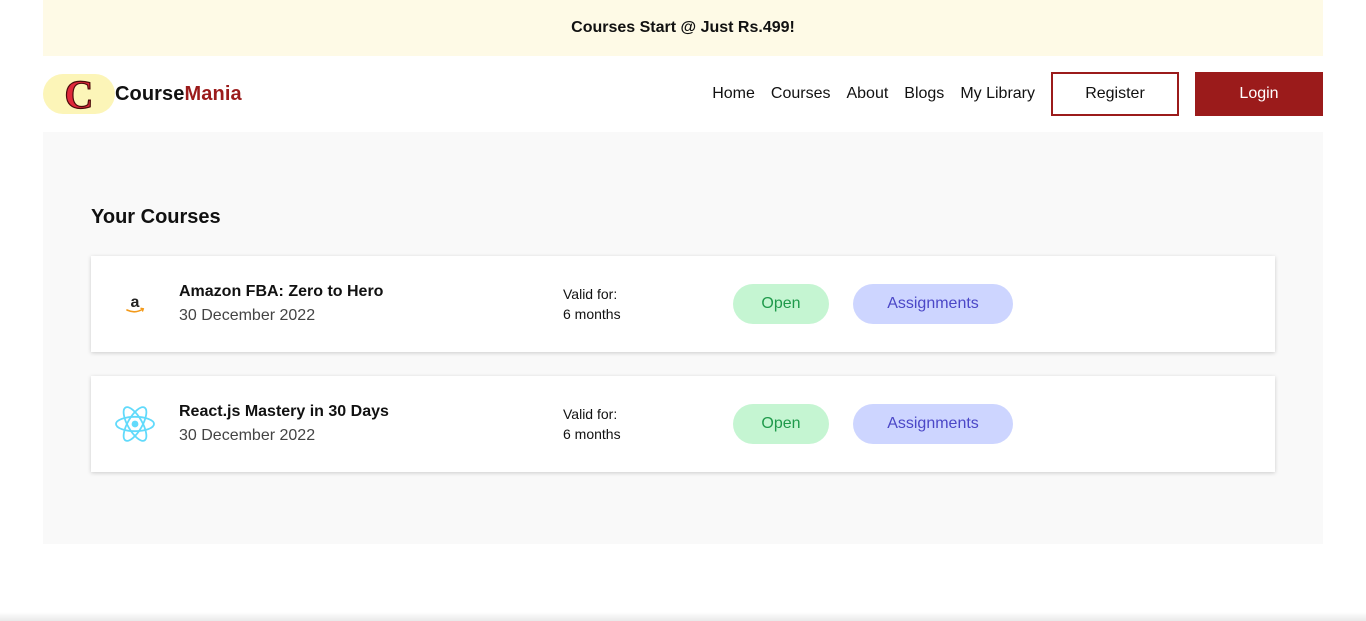 Image resolution: width=1366 pixels, height=621 pixels. What do you see at coordinates (213, 93) in the screenshot?
I see `brand-name-part2: Mania` at bounding box center [213, 93].